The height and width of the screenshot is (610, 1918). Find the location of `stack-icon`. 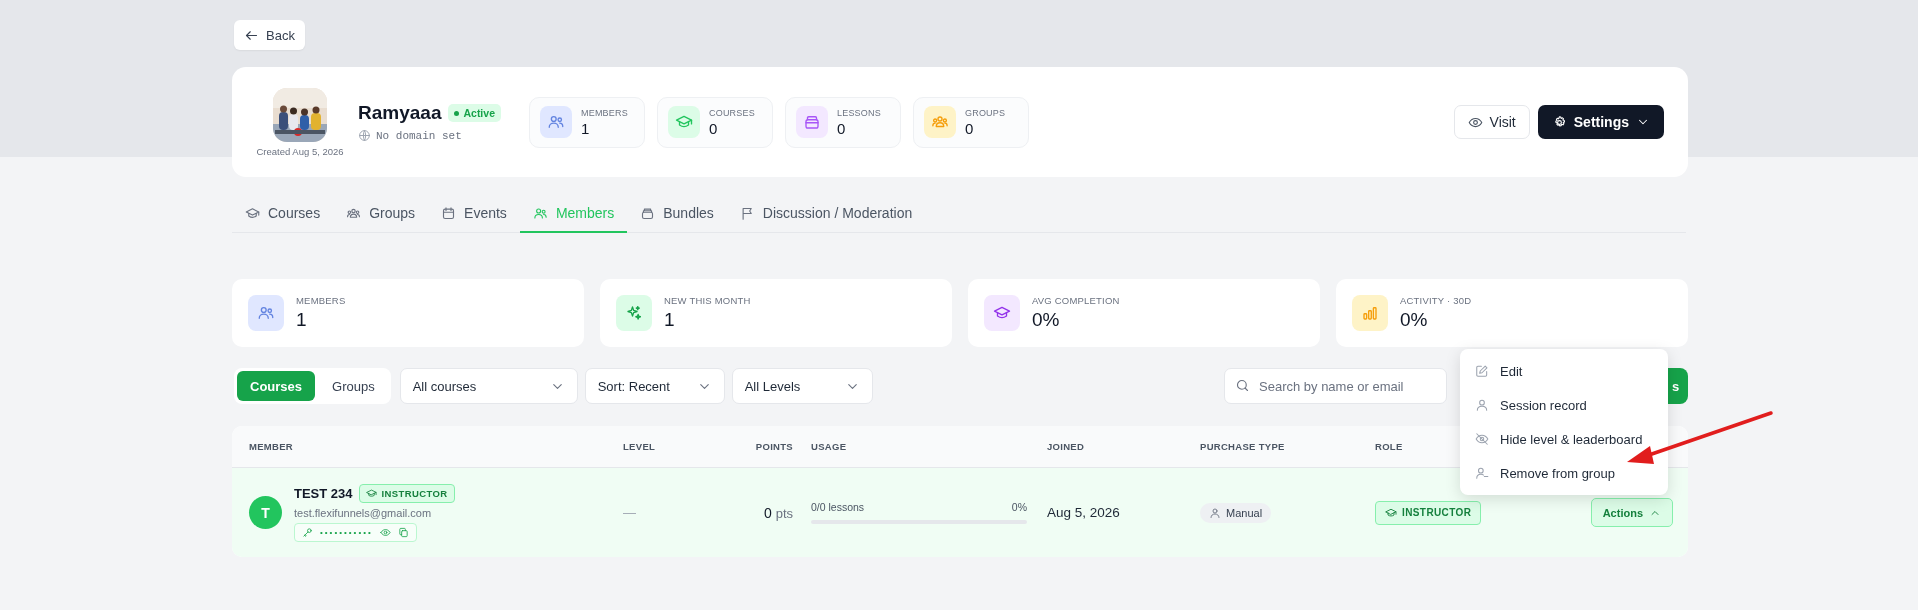

stack-icon is located at coordinates (648, 213).